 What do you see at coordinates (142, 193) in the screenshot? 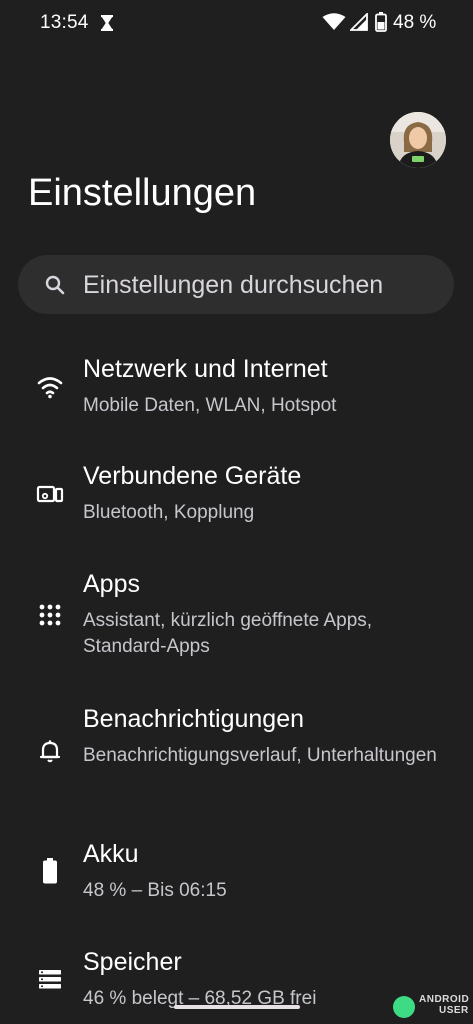
I see `page-title: Einstellungen` at bounding box center [142, 193].